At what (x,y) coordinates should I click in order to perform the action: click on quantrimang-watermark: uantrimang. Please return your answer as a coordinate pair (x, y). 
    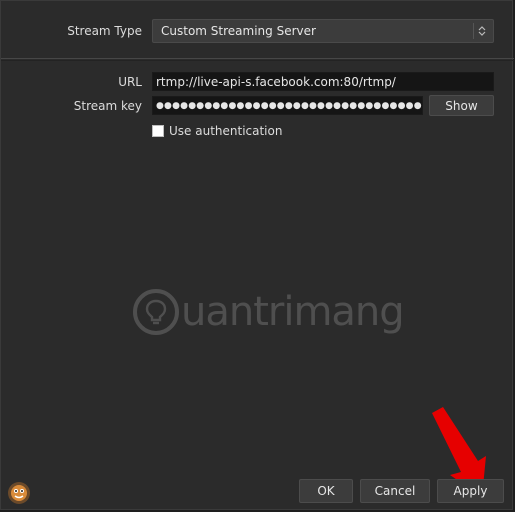
    Looking at the image, I should click on (269, 312).